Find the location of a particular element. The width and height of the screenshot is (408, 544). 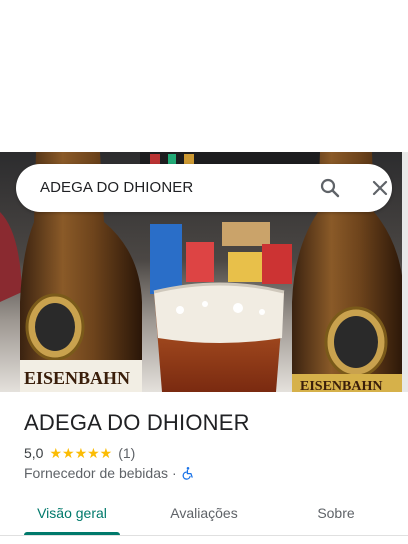

search-input: ADEGA DO DHIONER is located at coordinates (116, 188).